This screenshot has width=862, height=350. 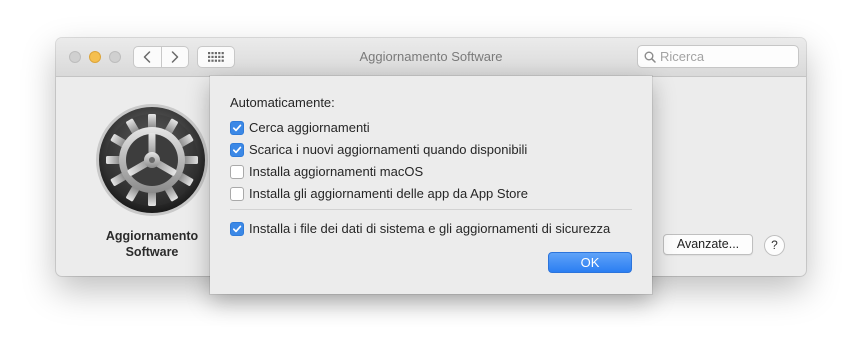 I want to click on option-check-updates: Cerca aggiornamenti, so click(x=300, y=127).